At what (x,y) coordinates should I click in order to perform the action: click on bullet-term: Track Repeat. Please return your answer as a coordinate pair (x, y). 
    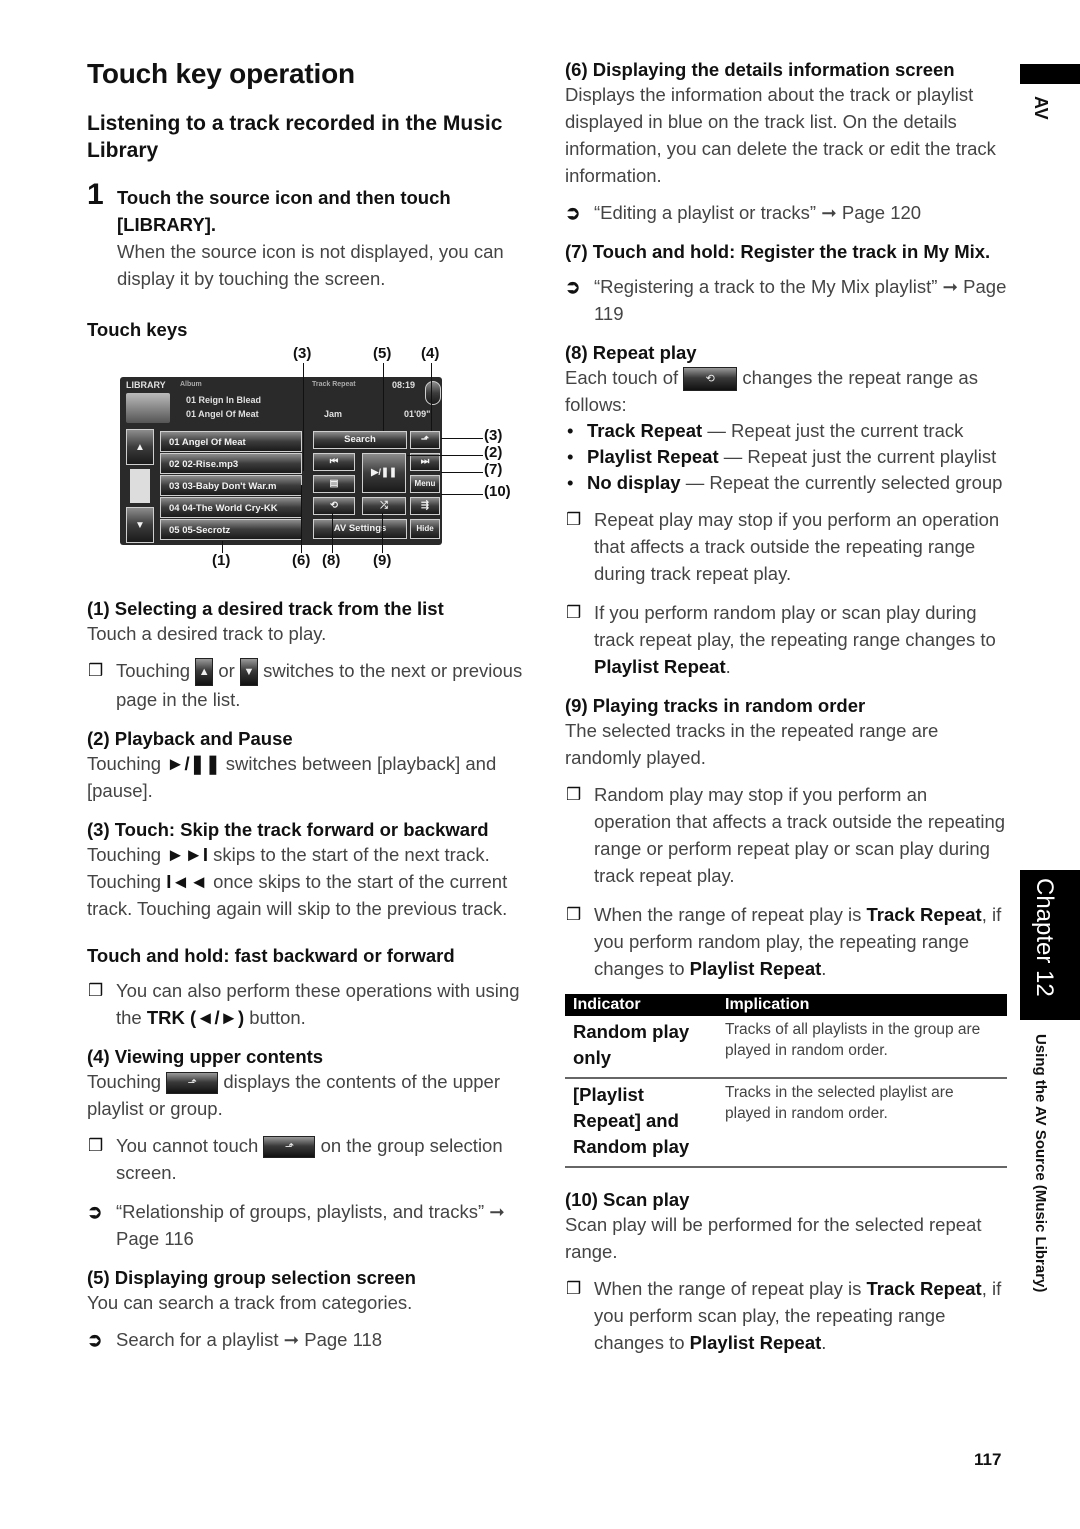
    Looking at the image, I should click on (645, 431).